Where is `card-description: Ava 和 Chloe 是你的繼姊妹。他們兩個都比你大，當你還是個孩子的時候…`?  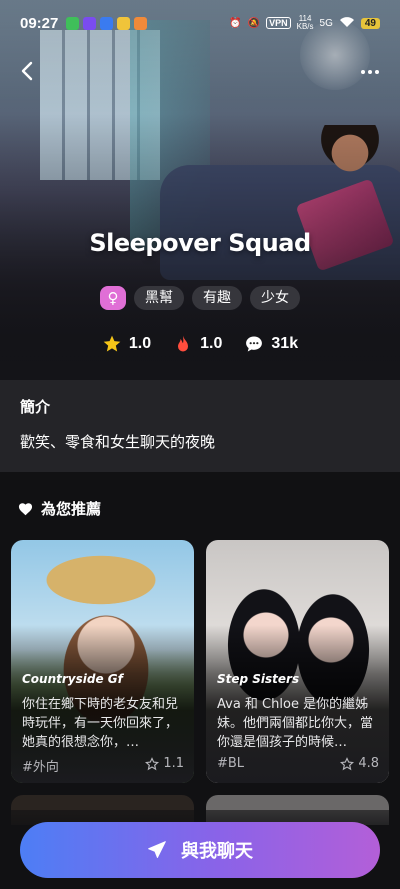 card-description: Ava 和 Chloe 是你的繼姊妹。他們兩個都比你大，當你還是個孩子的時候… is located at coordinates (295, 723).